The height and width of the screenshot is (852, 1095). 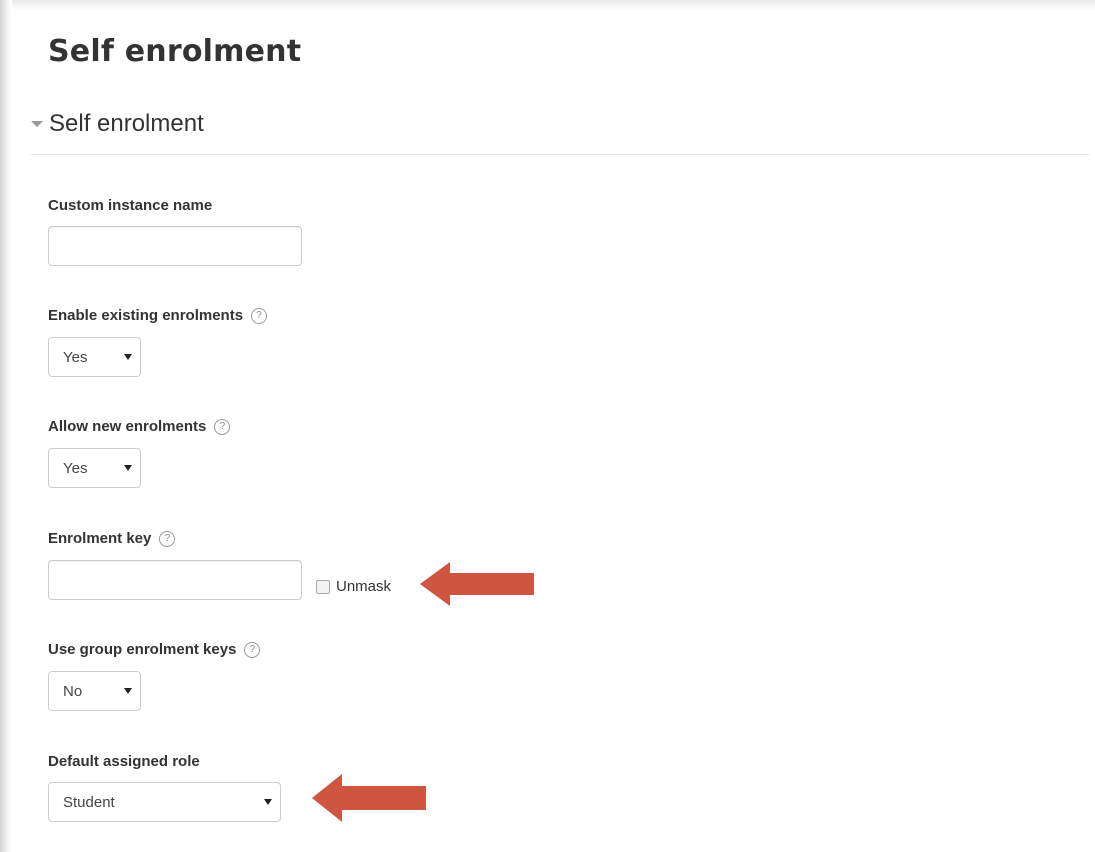 What do you see at coordinates (37, 124) in the screenshot?
I see `chevron-down-icon` at bounding box center [37, 124].